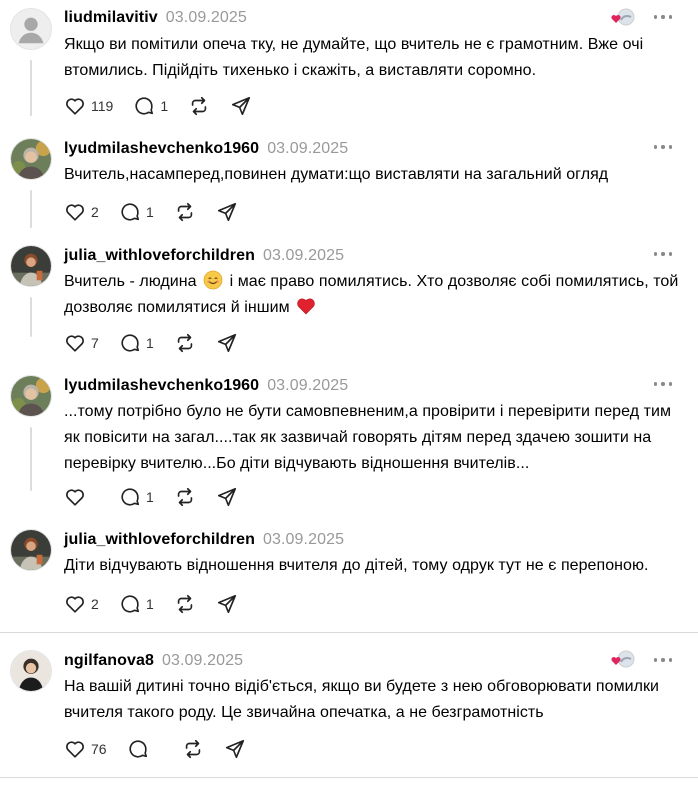 The height and width of the screenshot is (788, 698). I want to click on action-bar: 7 1, so click(161, 343).